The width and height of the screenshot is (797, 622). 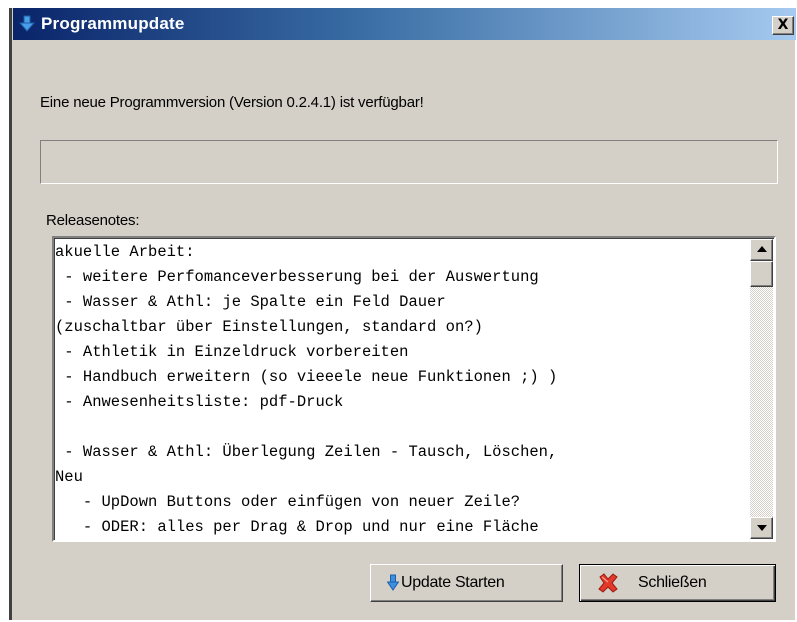 I want to click on scroll-down-button, so click(x=761, y=528).